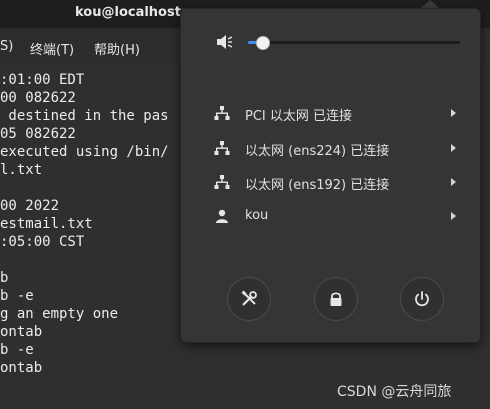 The width and height of the screenshot is (490, 409). I want to click on volume-slider, so click(354, 43).